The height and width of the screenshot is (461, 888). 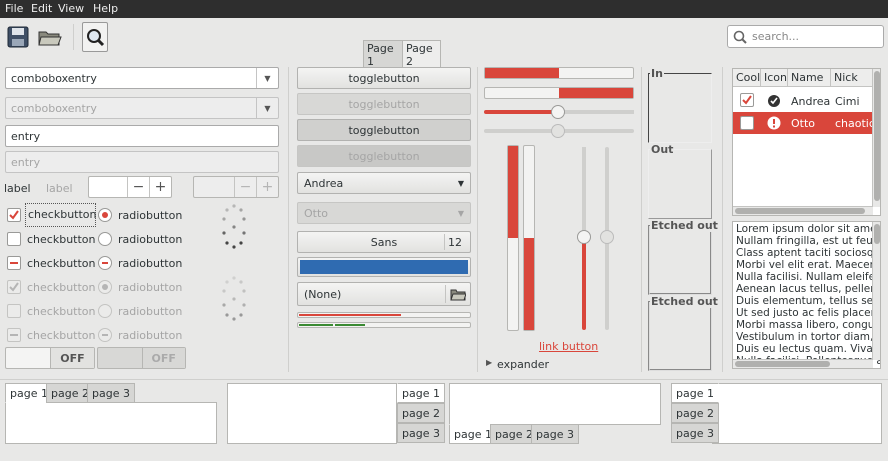 What do you see at coordinates (384, 315) in the screenshot?
I see `level-bar` at bounding box center [384, 315].